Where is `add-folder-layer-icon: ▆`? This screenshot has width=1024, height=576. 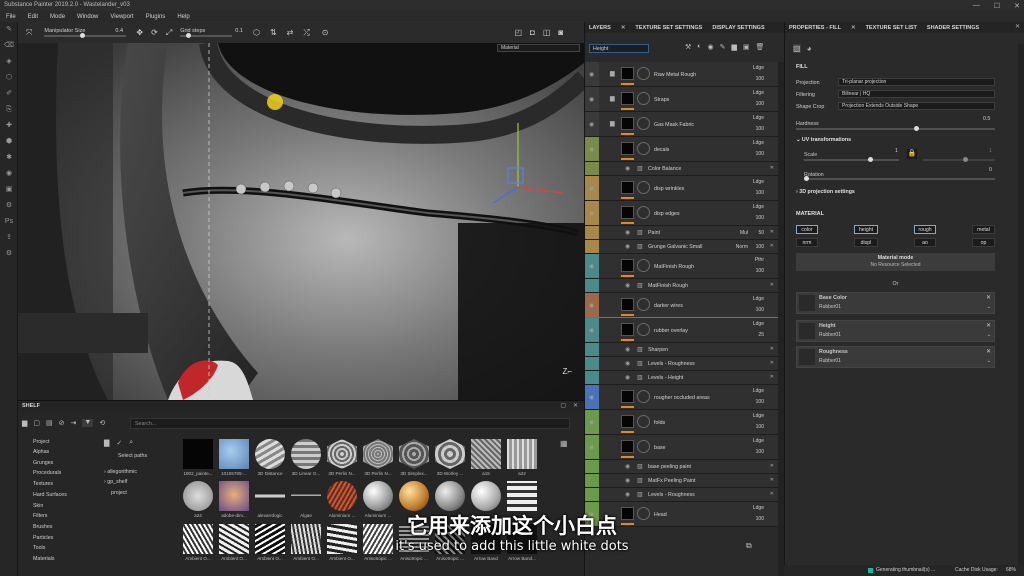 add-folder-layer-icon: ▆ is located at coordinates (734, 47).